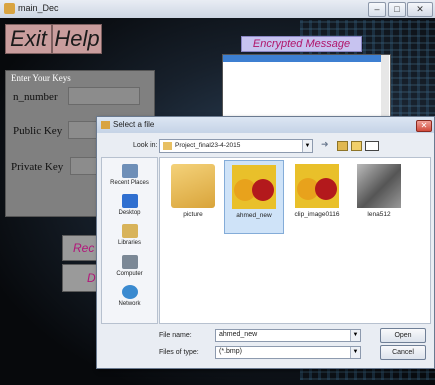  Describe the element at coordinates (230, 351) in the screenshot. I see `files-of-type-value: (*.bmp)` at that location.